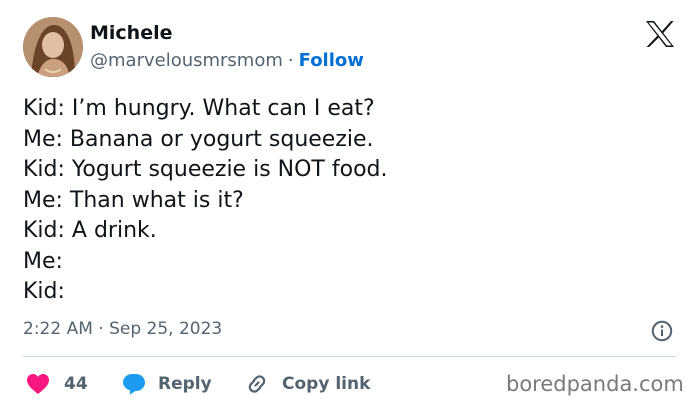 The height and width of the screenshot is (410, 700). What do you see at coordinates (185, 384) in the screenshot?
I see `reply-label: Reply` at bounding box center [185, 384].